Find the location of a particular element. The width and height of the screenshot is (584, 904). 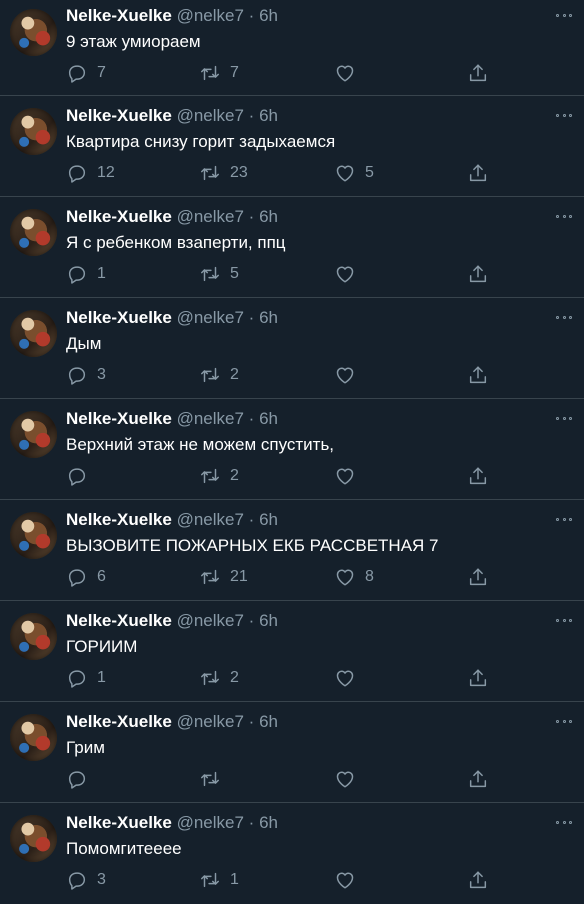

like-icon is located at coordinates (345, 274).